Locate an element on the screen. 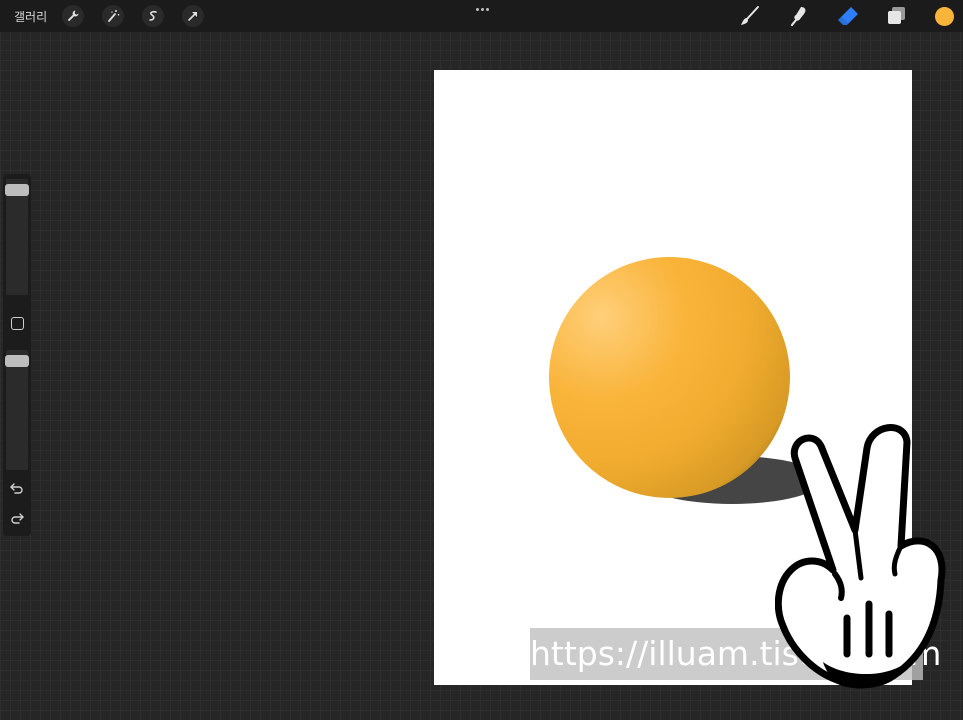 This screenshot has height=720, width=963. selection-icon is located at coordinates (153, 15).